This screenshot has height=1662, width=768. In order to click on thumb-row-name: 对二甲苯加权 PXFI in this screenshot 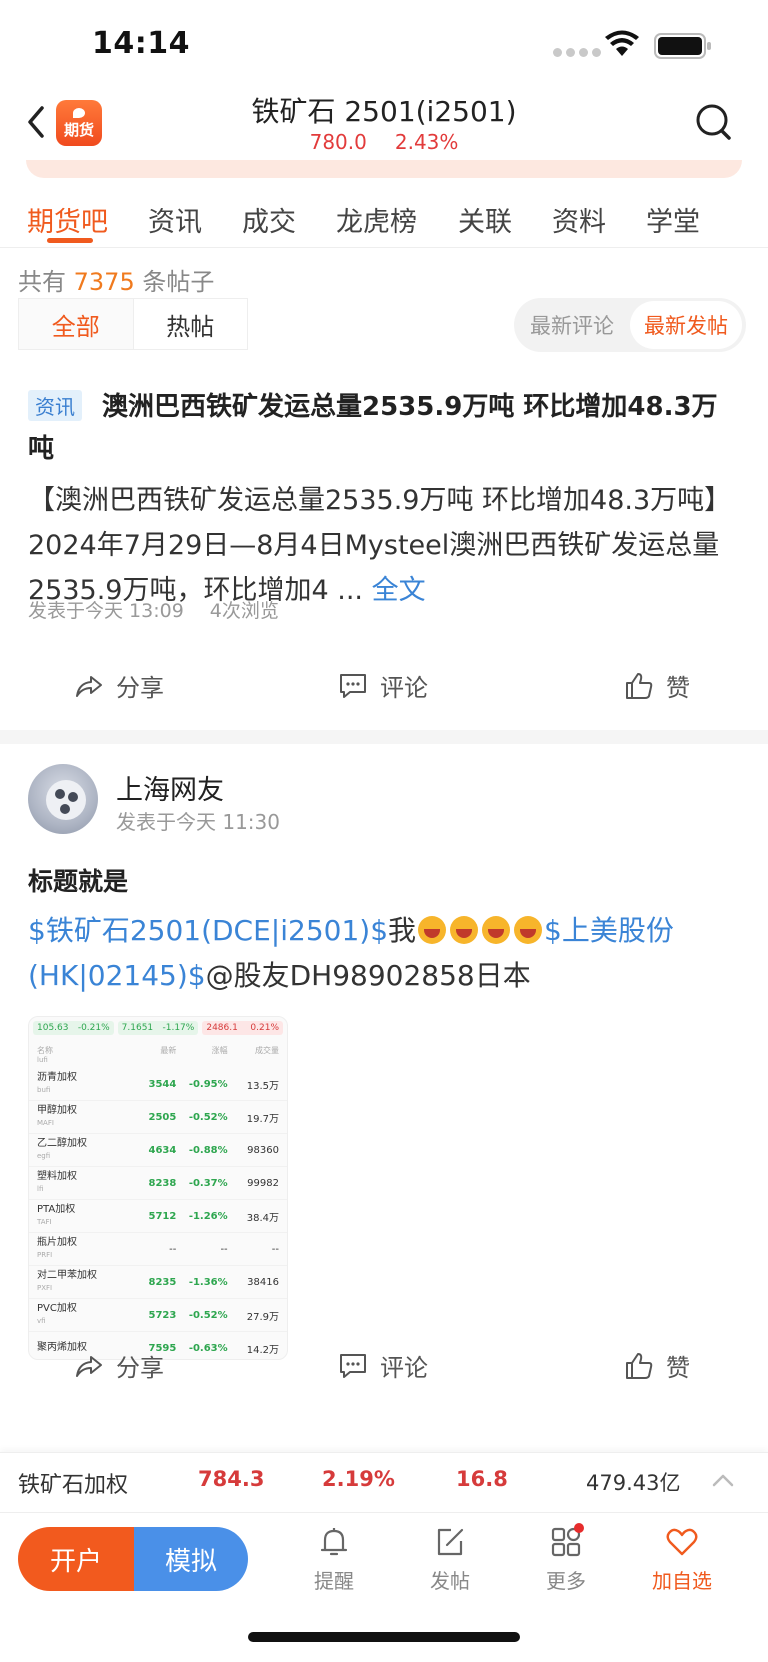, I will do `click(81, 1282)`.